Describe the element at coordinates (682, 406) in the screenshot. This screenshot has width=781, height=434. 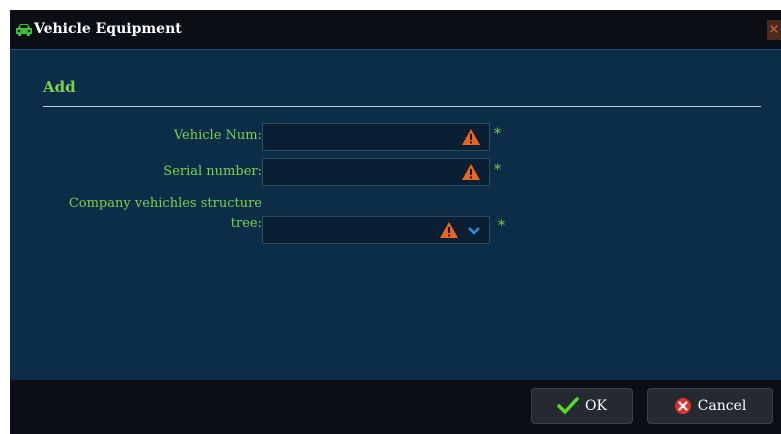
I see `cancel-icon` at that location.